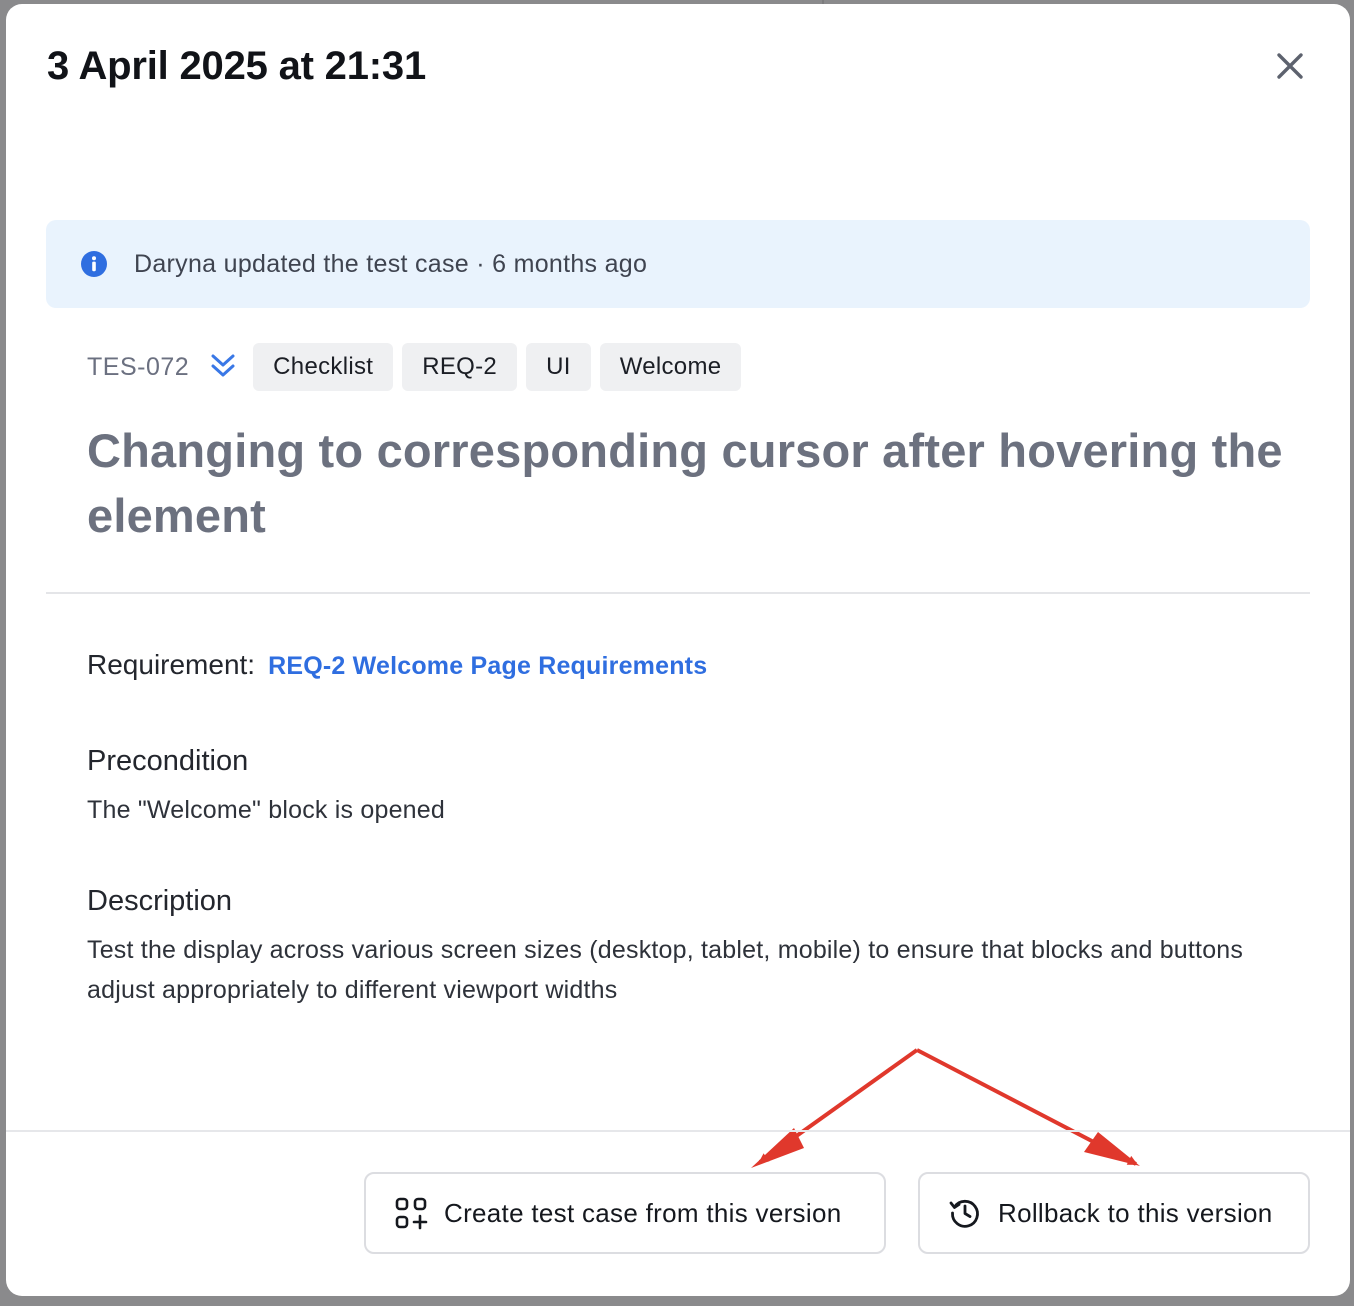 The width and height of the screenshot is (1354, 1306). I want to click on case-meta-row: TES-072 Checklist REQ-2 UI Welcome, so click(418, 367).